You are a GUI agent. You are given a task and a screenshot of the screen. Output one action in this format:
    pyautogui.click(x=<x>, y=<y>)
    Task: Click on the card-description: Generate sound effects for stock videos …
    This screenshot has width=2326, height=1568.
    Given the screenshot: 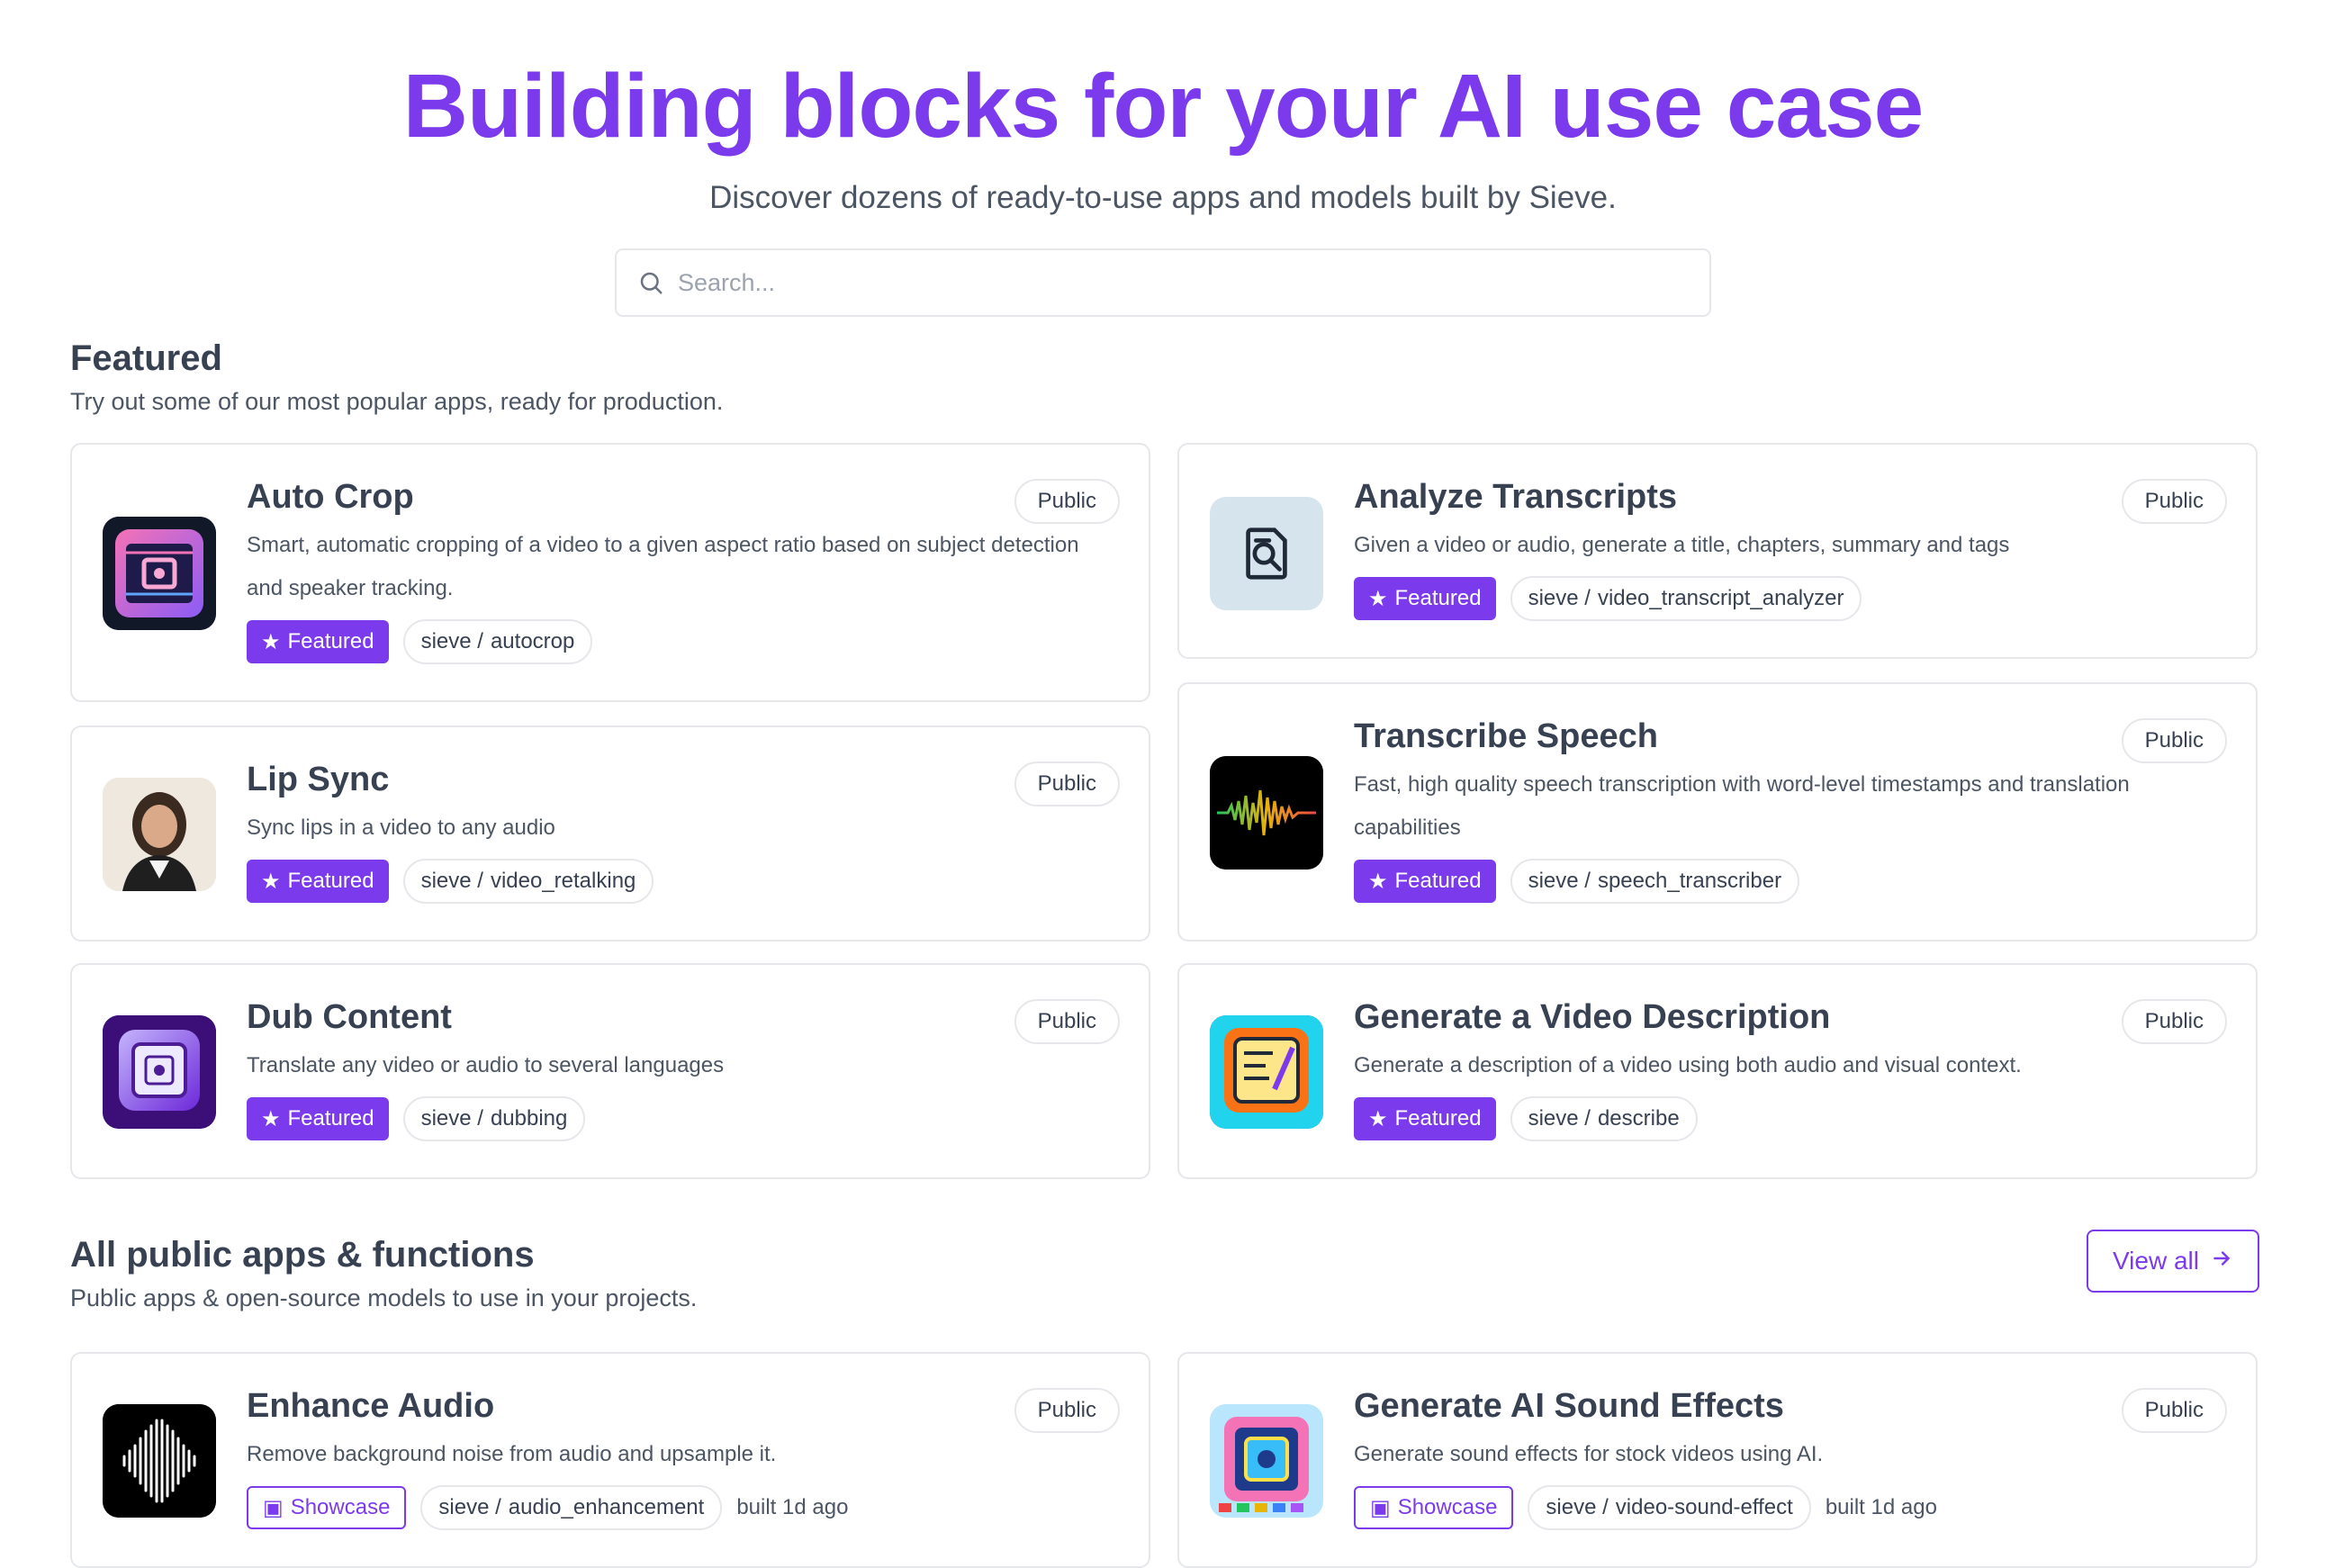 What is the action you would take?
    pyautogui.click(x=1589, y=1454)
    